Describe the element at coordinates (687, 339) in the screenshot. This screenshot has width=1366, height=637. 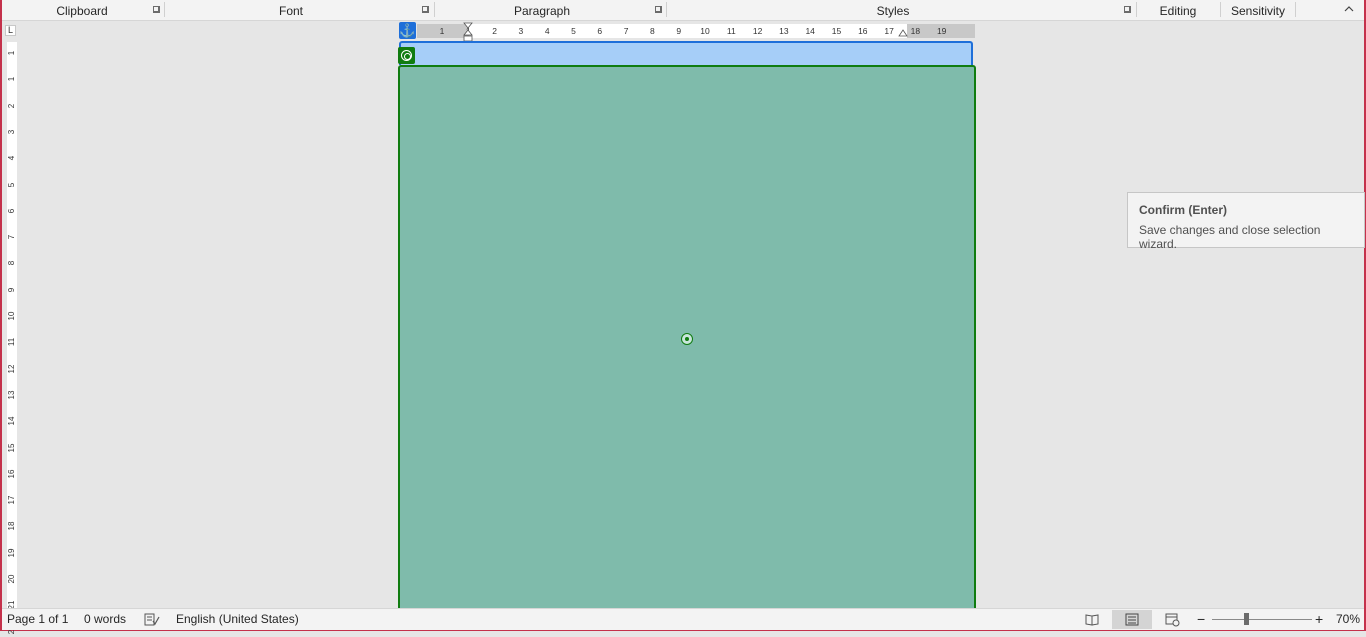
I see `center-point-icon` at that location.